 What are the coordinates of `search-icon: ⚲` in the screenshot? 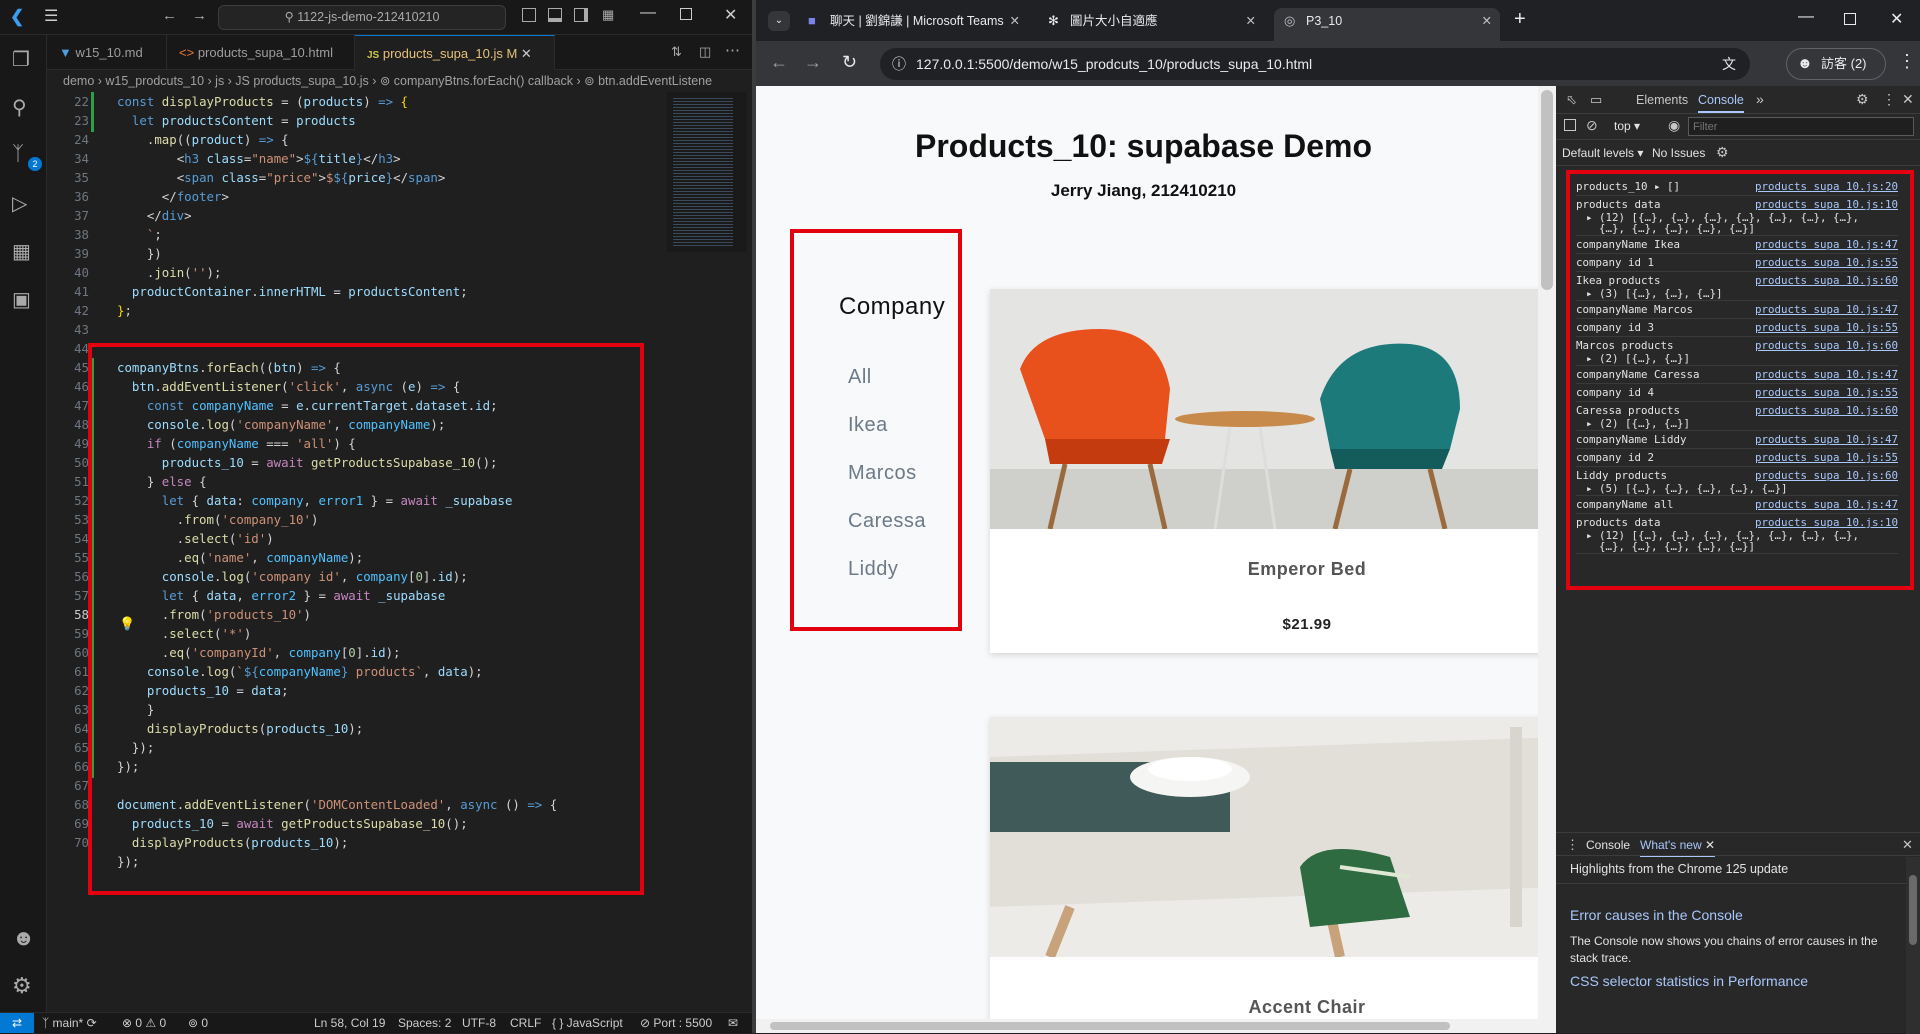 It's located at (19, 107).